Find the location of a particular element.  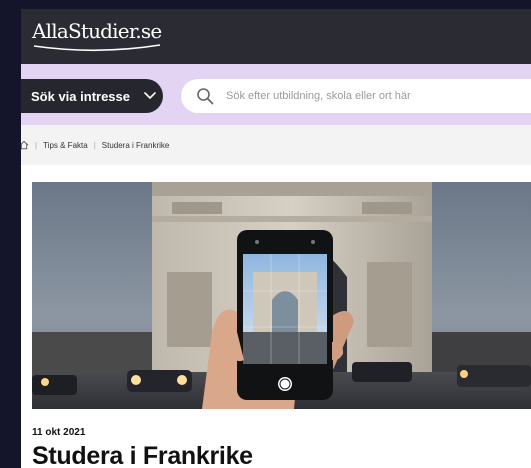

search-icon is located at coordinates (205, 96).